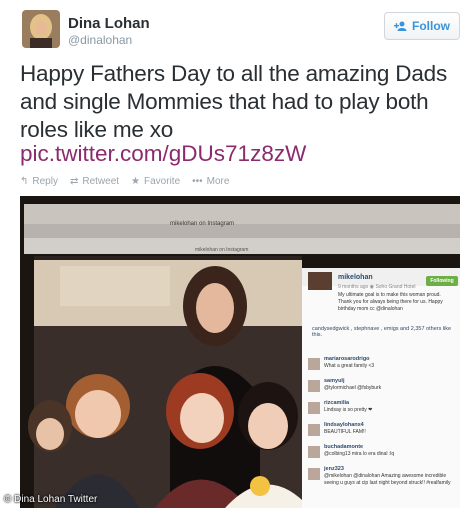 The width and height of the screenshot is (474, 508). What do you see at coordinates (101, 181) in the screenshot?
I see `retweet-label: Retweet` at bounding box center [101, 181].